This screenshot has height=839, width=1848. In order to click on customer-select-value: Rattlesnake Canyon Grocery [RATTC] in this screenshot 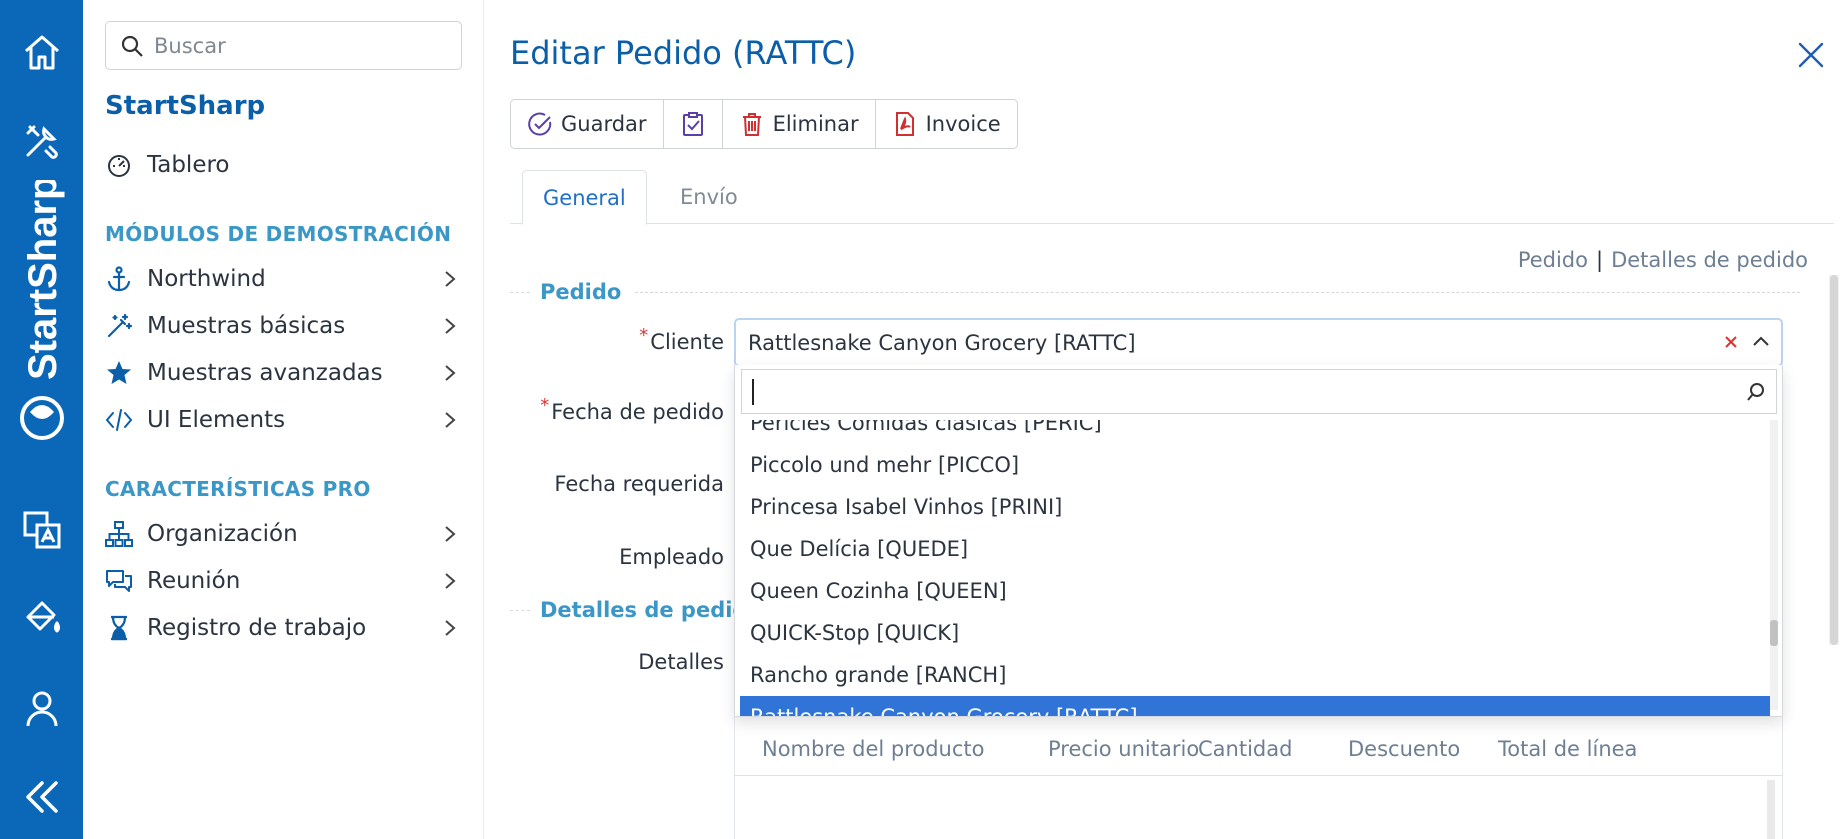, I will do `click(942, 342)`.